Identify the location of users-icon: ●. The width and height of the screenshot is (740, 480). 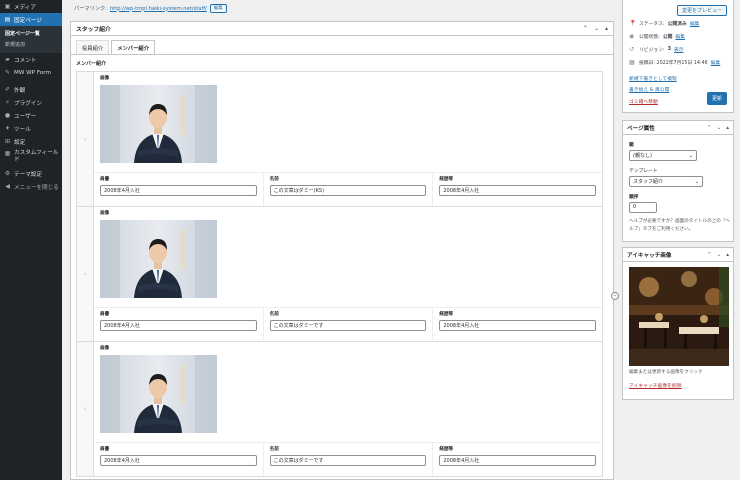
(7, 115).